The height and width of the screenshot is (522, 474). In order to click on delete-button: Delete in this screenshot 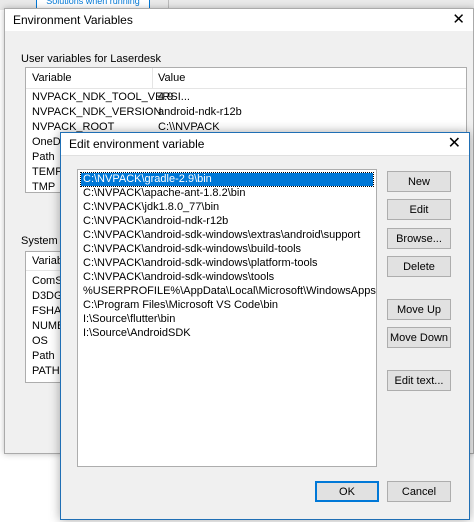, I will do `click(419, 266)`.